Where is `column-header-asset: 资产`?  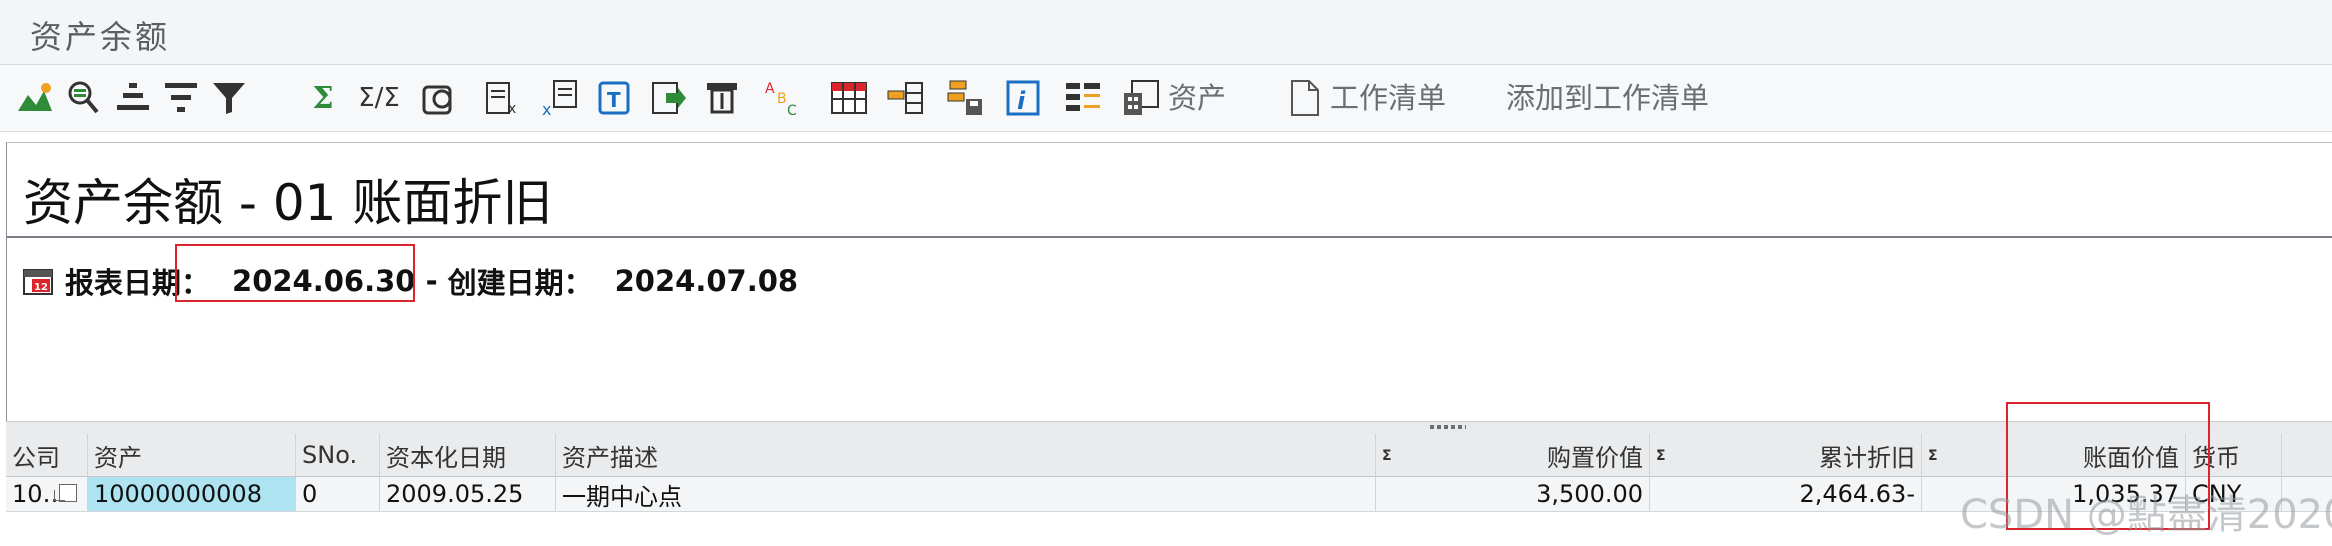
column-header-asset: 资产 is located at coordinates (192, 455).